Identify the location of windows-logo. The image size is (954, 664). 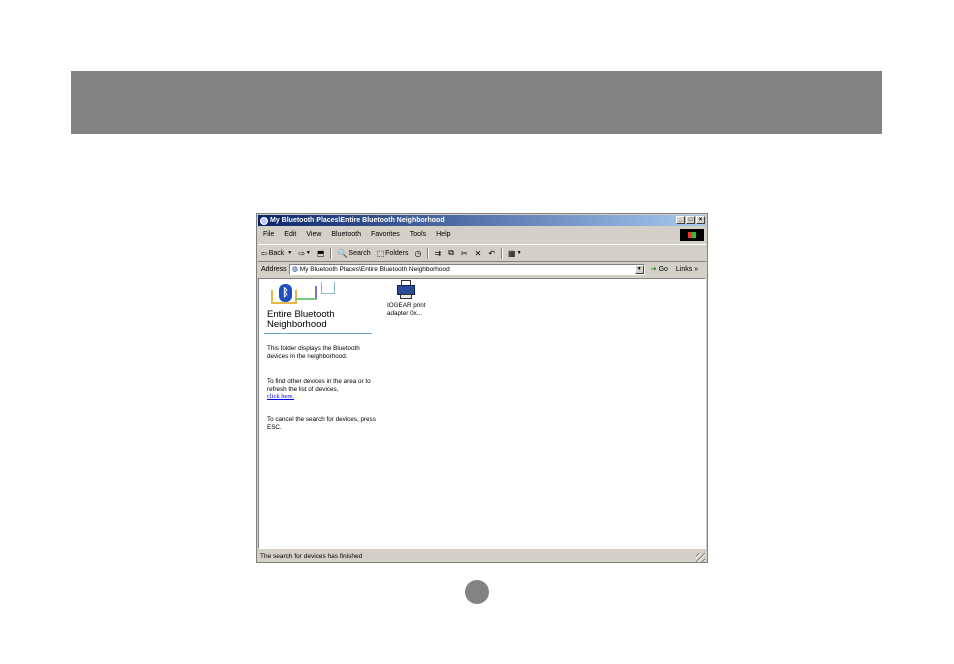
(692, 235).